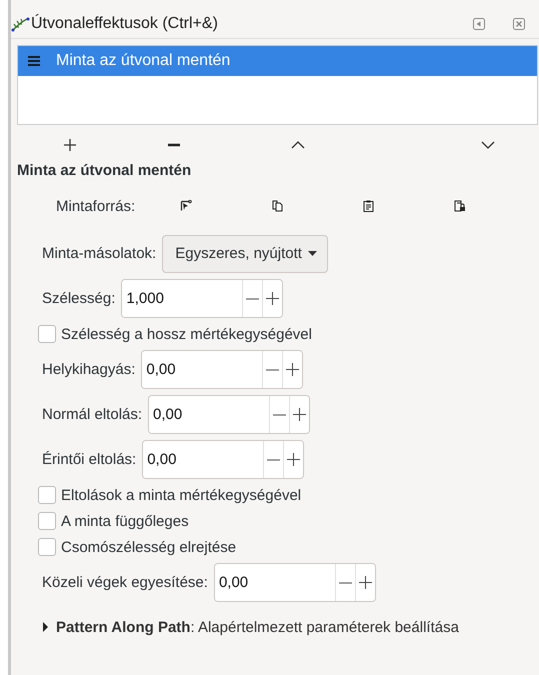 The width and height of the screenshot is (539, 675). I want to click on mode-dropdown: Egyszeres, nyújtott, so click(245, 253).